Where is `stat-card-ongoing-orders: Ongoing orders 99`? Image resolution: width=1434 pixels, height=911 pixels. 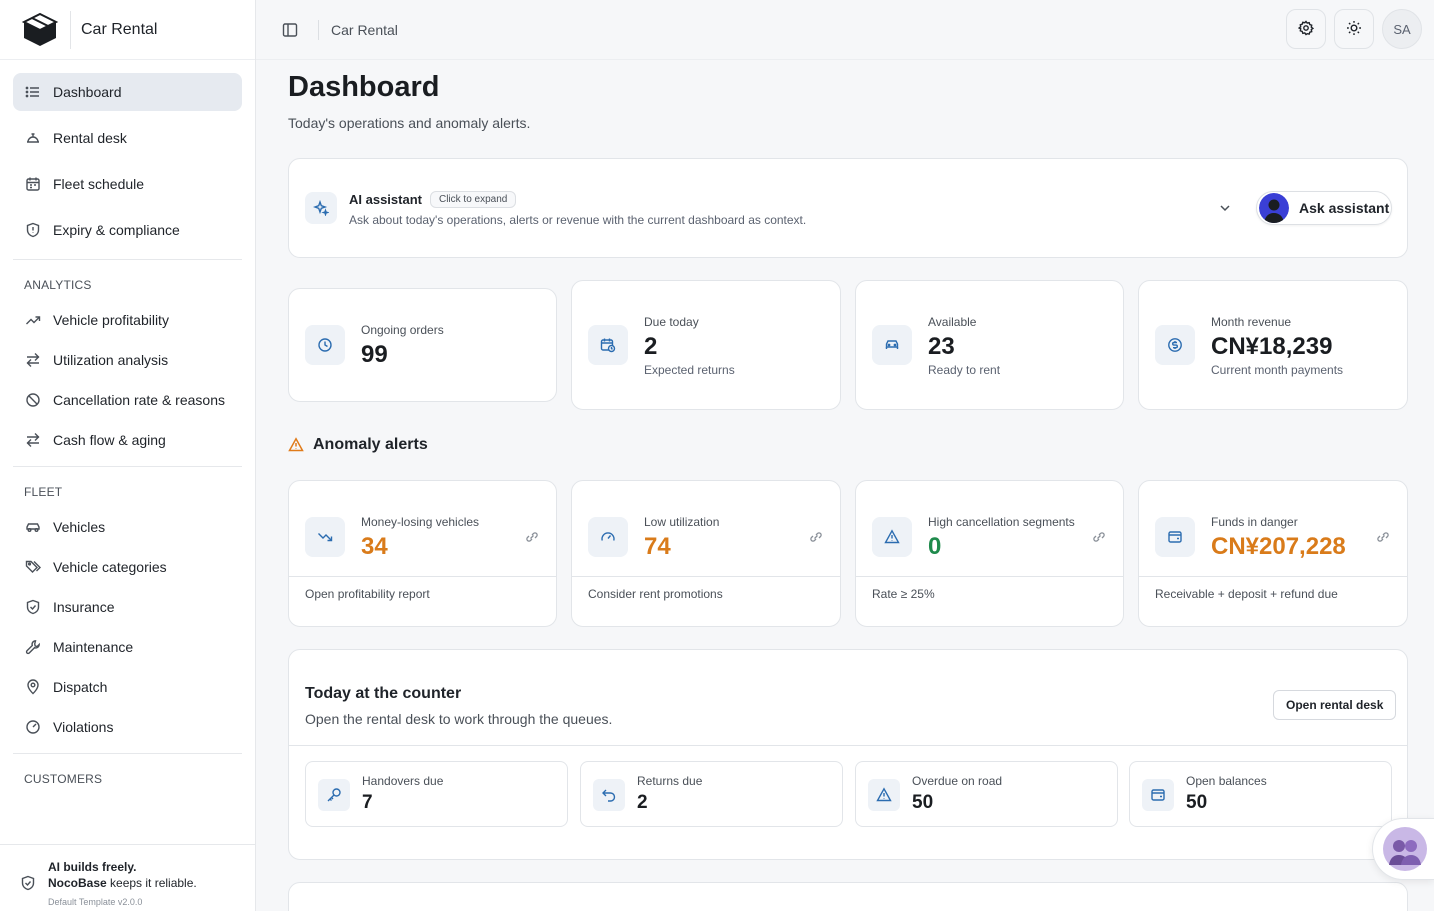 stat-card-ongoing-orders: Ongoing orders 99 is located at coordinates (422, 345).